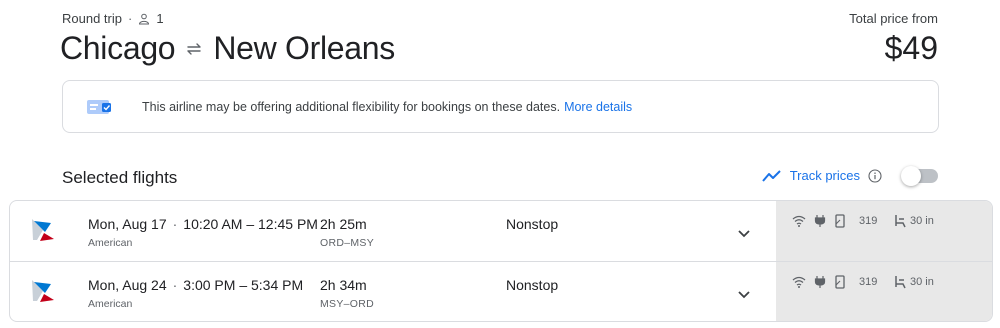 This screenshot has height=328, width=1000. I want to click on total-price-label: Total price from, so click(893, 18).